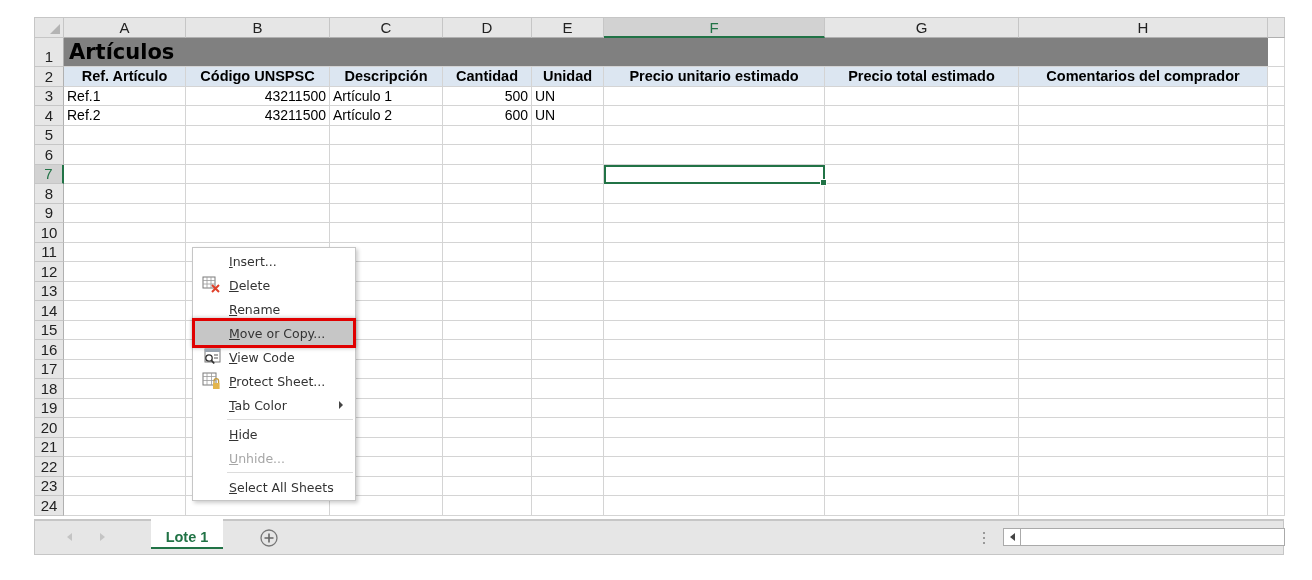 The width and height of the screenshot is (1312, 580). Describe the element at coordinates (274, 285) in the screenshot. I see `menu-item: Delete` at that location.